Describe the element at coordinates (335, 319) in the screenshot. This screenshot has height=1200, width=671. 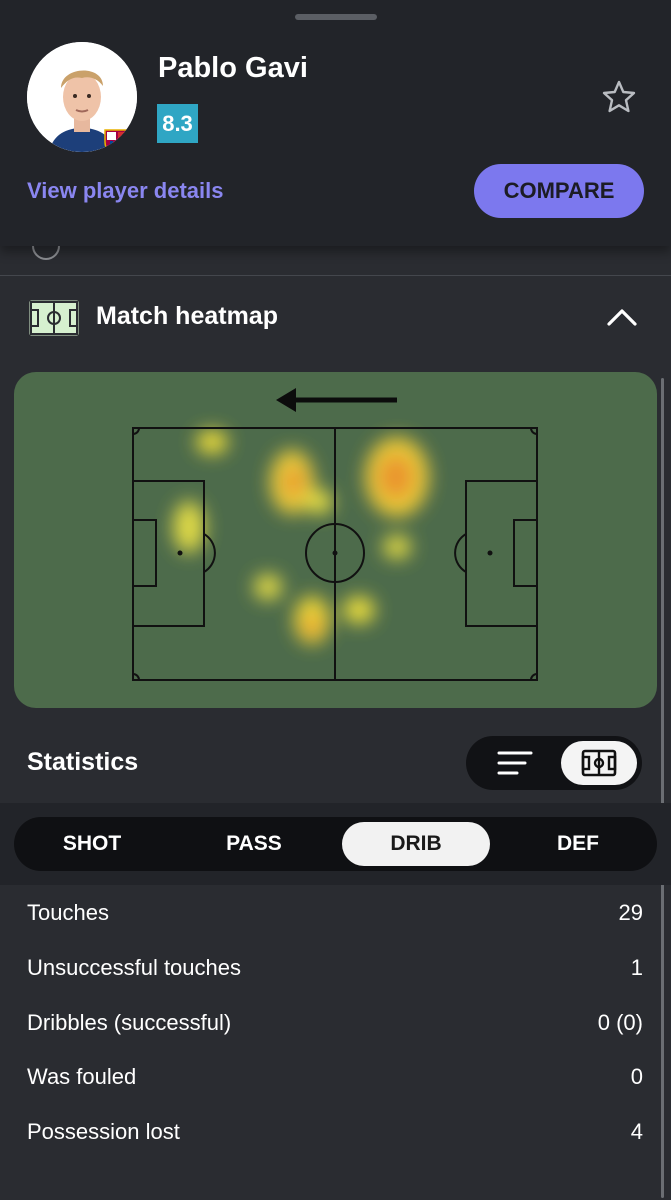
I see `heatmap-header: Match heatmap` at that location.